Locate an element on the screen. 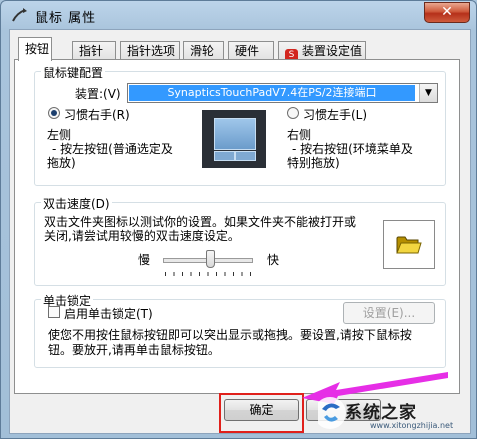 This screenshot has height=439, width=477. tab-device-settings-label: 装置设定值 is located at coordinates (332, 51).